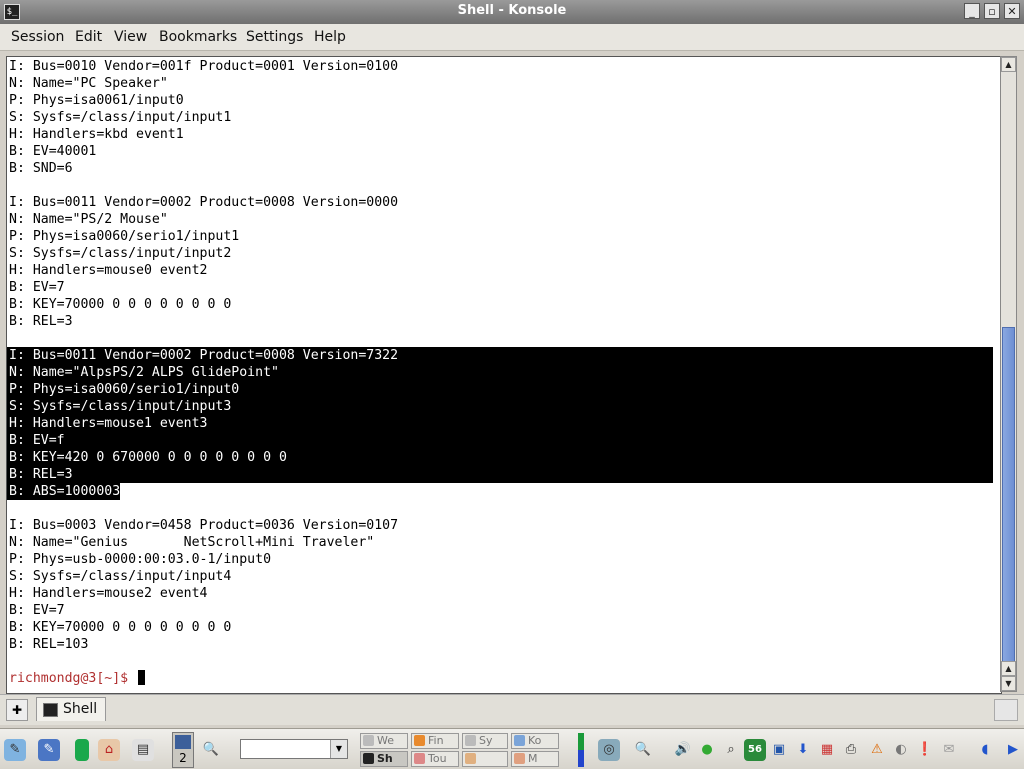  I want to click on new-session-button: ✚, so click(17, 710).